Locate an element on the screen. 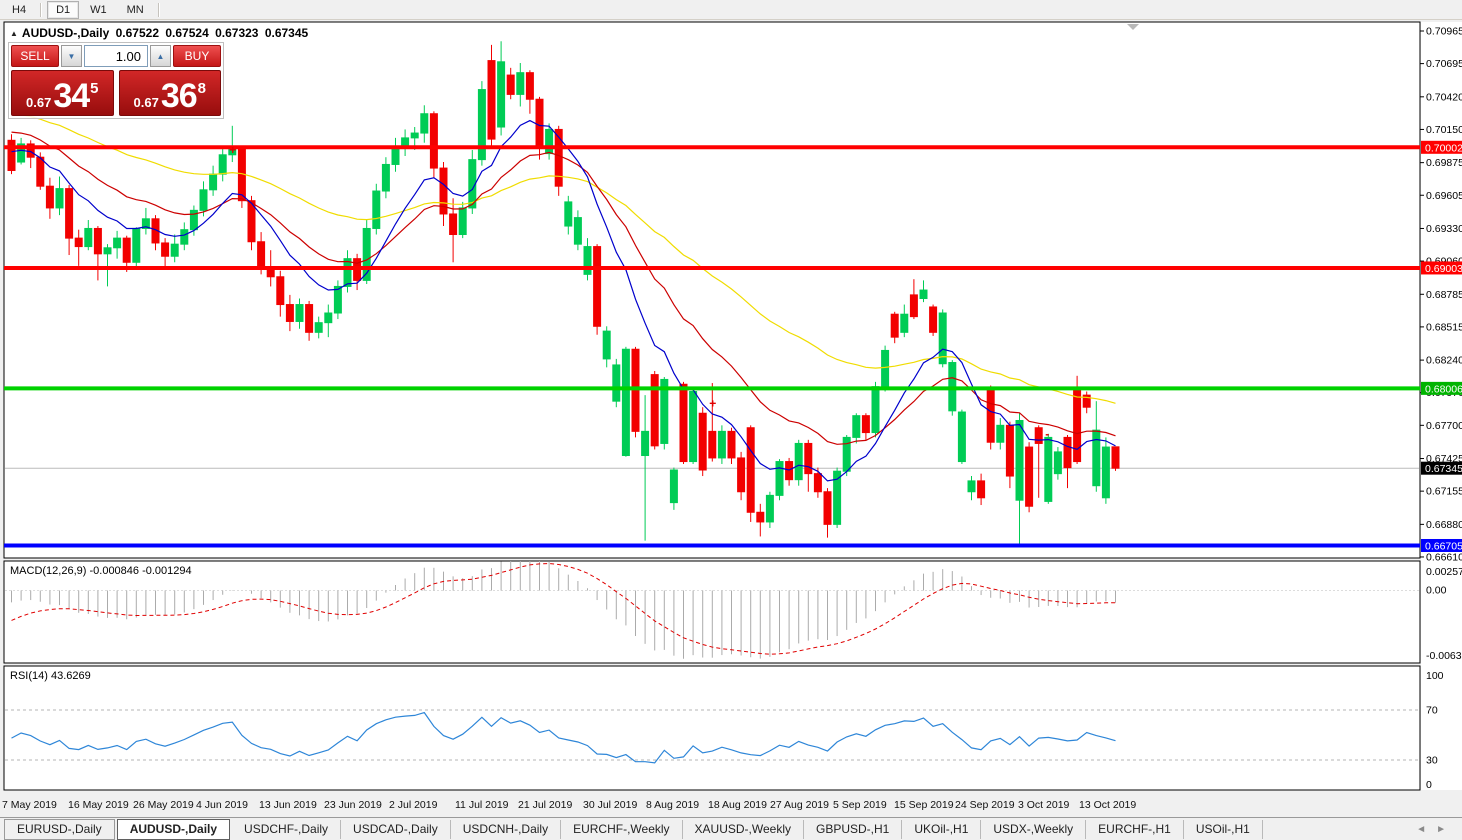  date-label: 3 Oct 2019 is located at coordinates (1044, 805).